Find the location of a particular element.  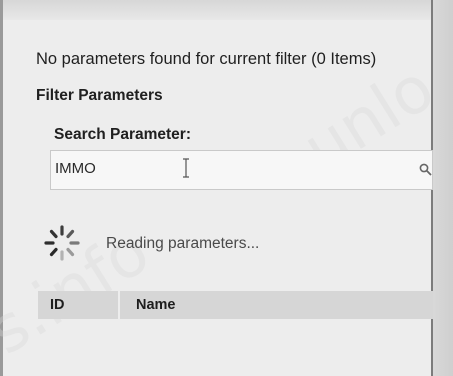

search-box is located at coordinates (241, 170).